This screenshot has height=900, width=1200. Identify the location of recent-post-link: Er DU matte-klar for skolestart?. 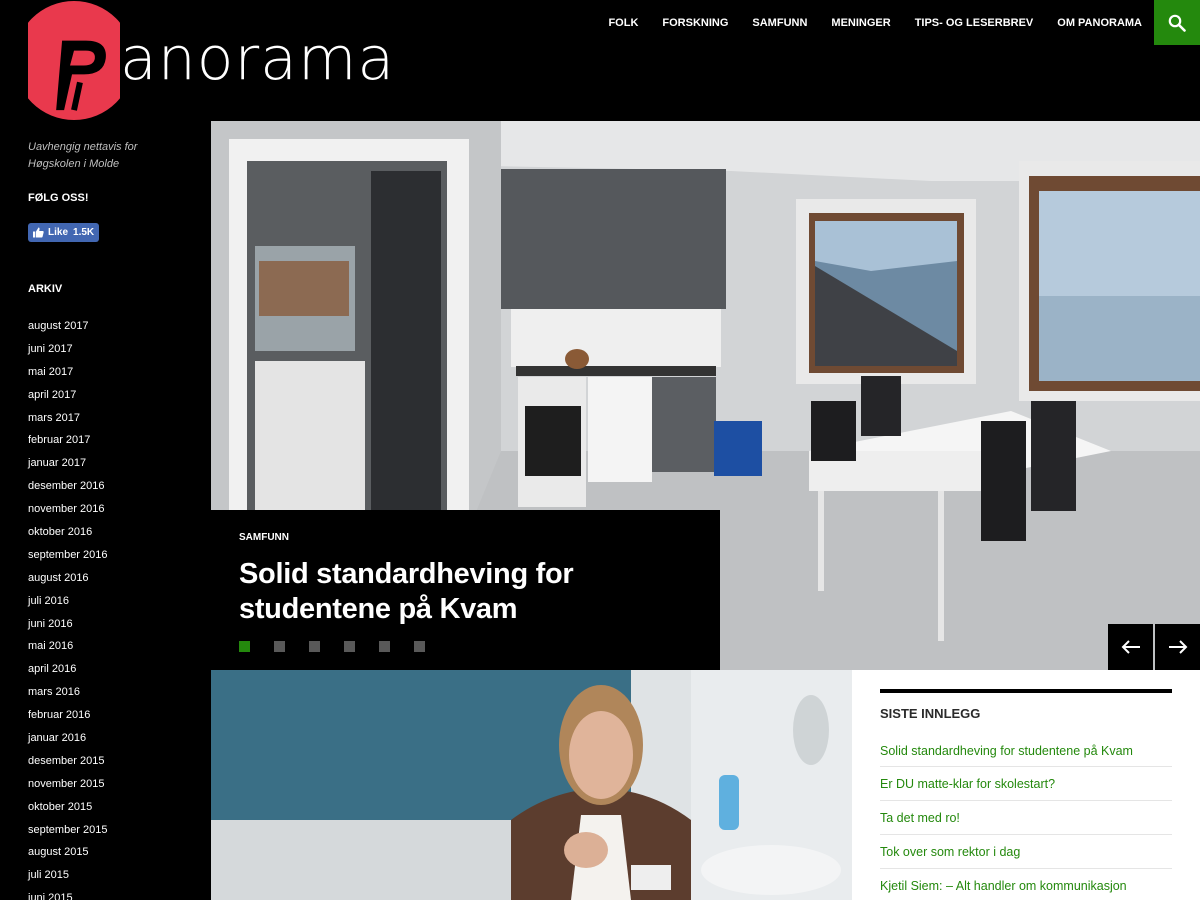
(1026, 784).